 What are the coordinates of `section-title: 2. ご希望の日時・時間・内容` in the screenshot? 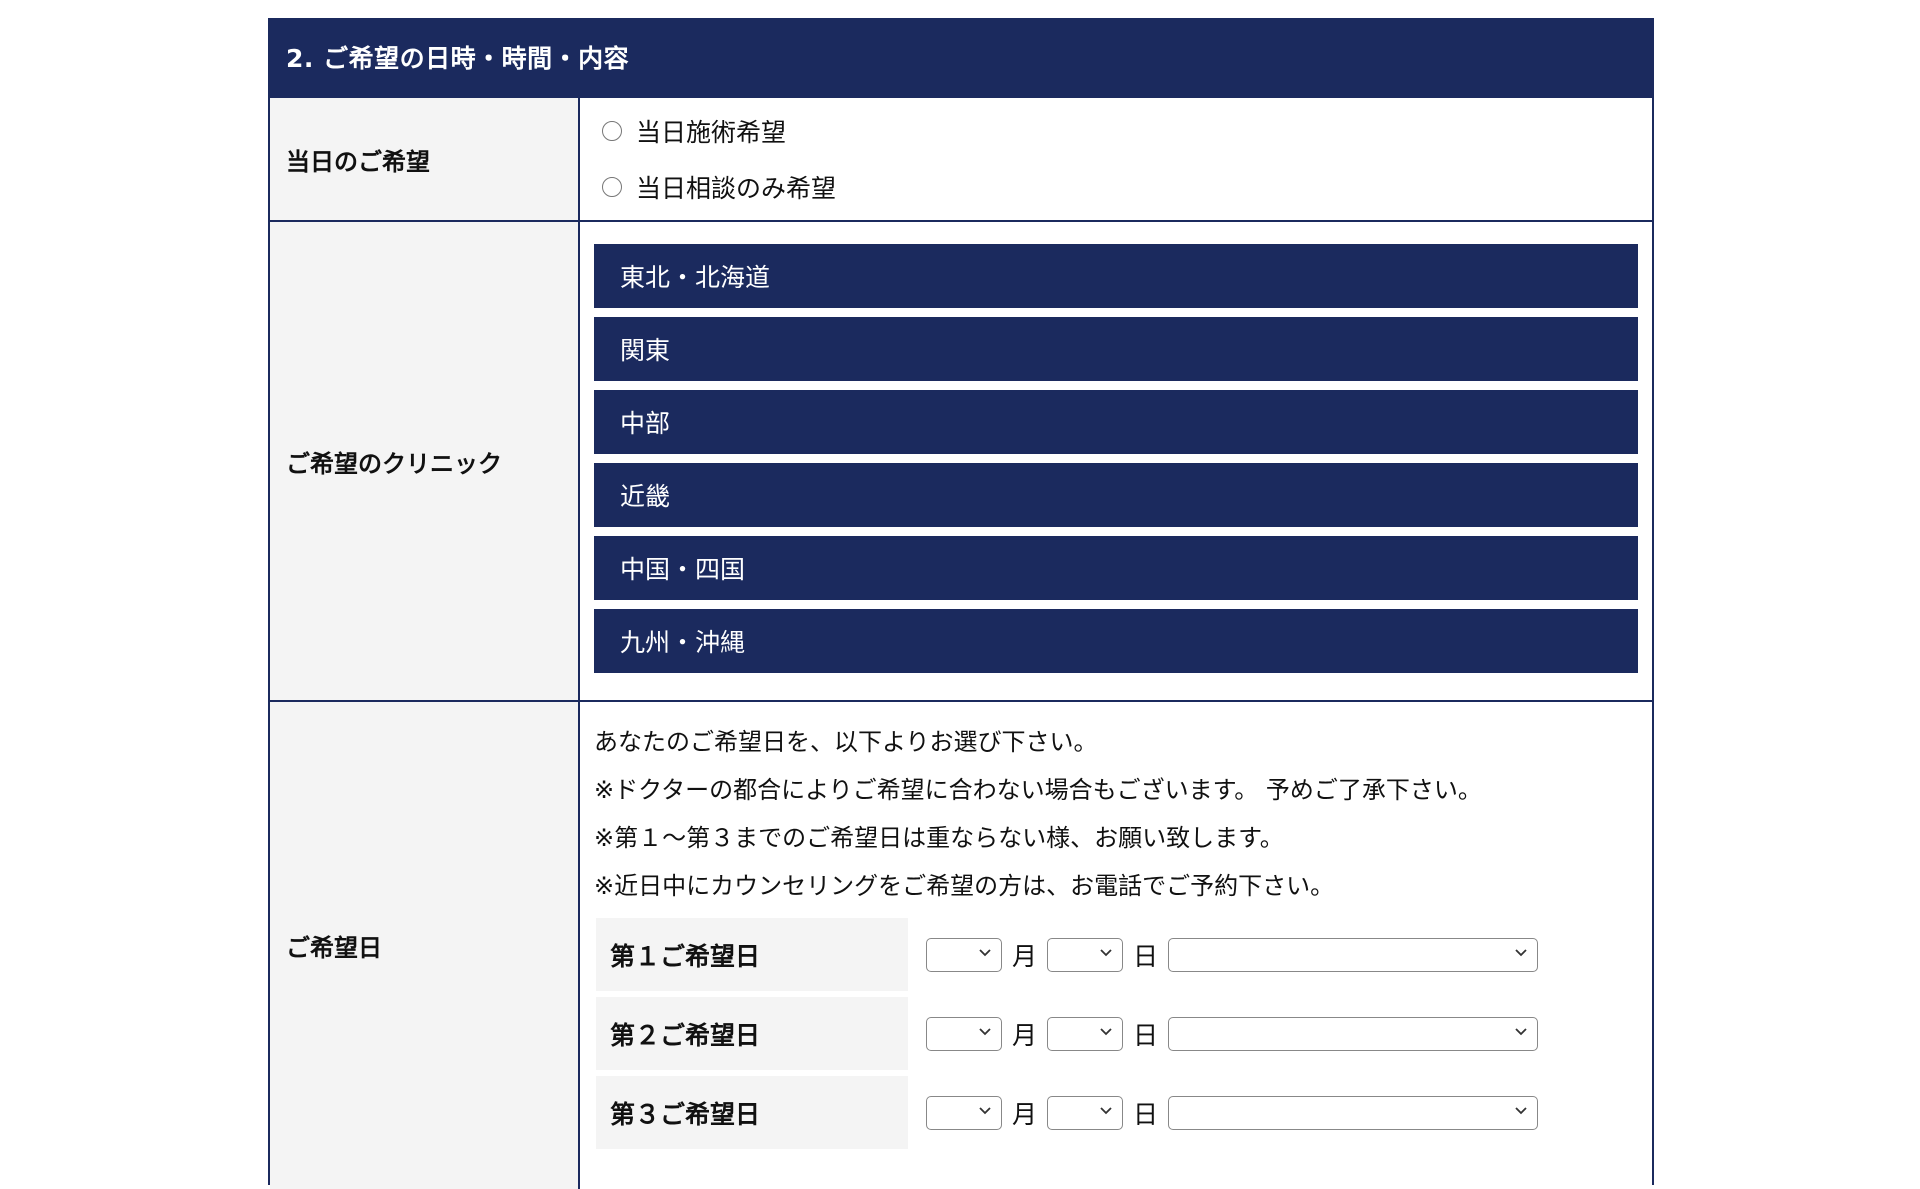 It's located at (458, 58).